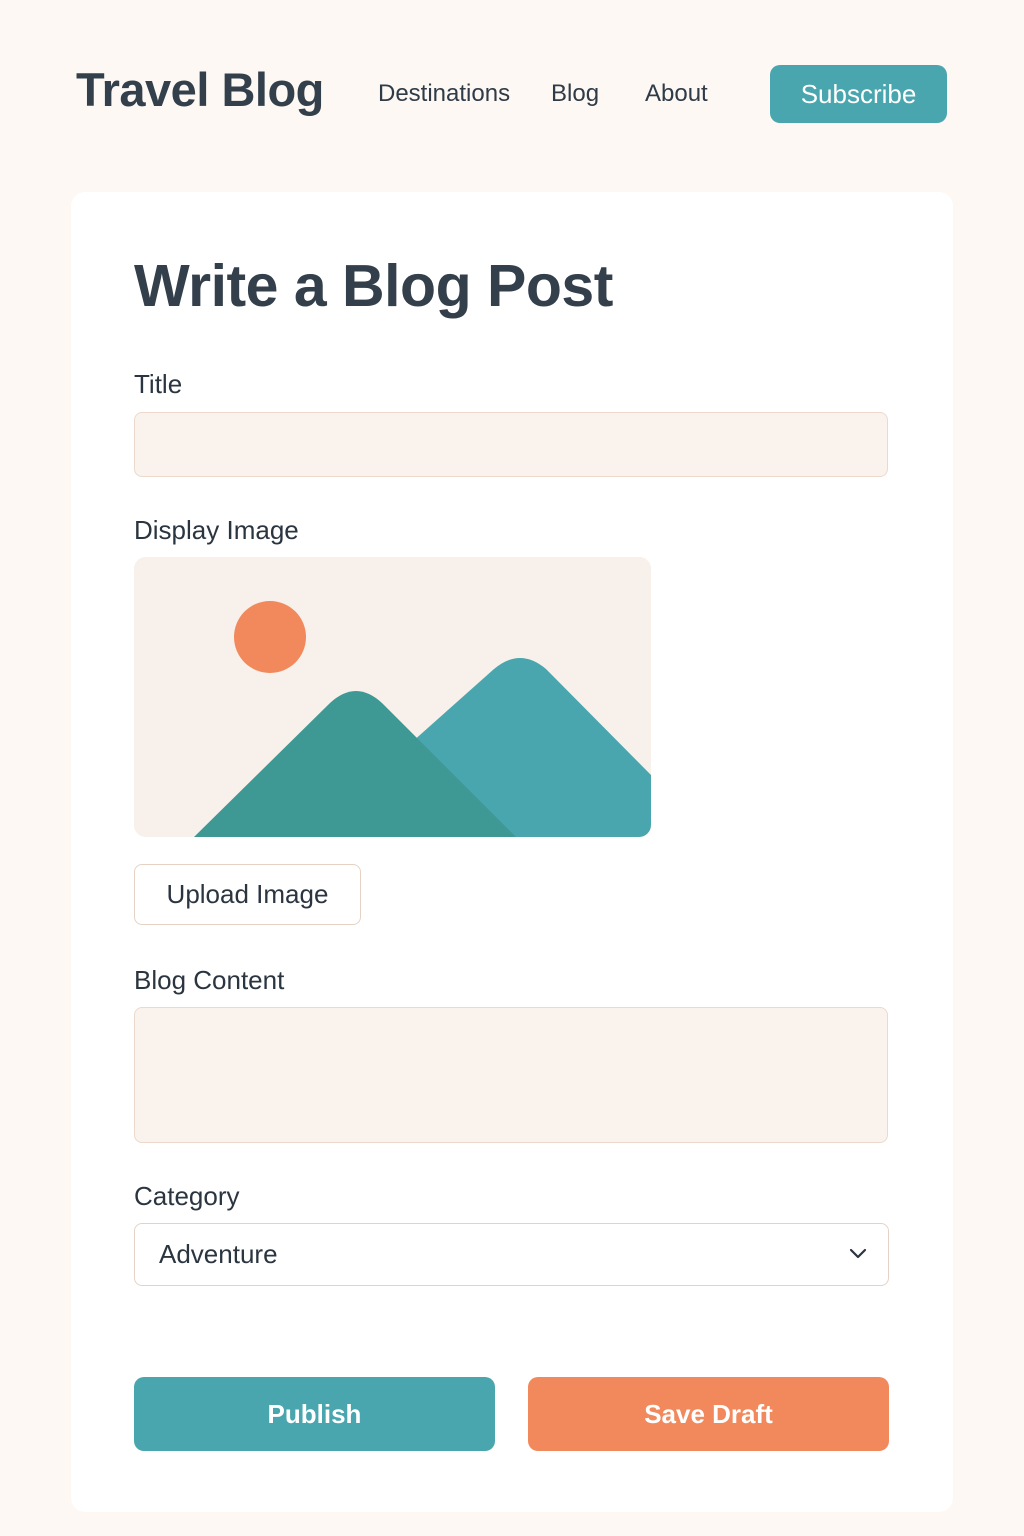 The width and height of the screenshot is (1024, 1536). Describe the element at coordinates (216, 530) in the screenshot. I see `display-image-label: Display Image` at that location.